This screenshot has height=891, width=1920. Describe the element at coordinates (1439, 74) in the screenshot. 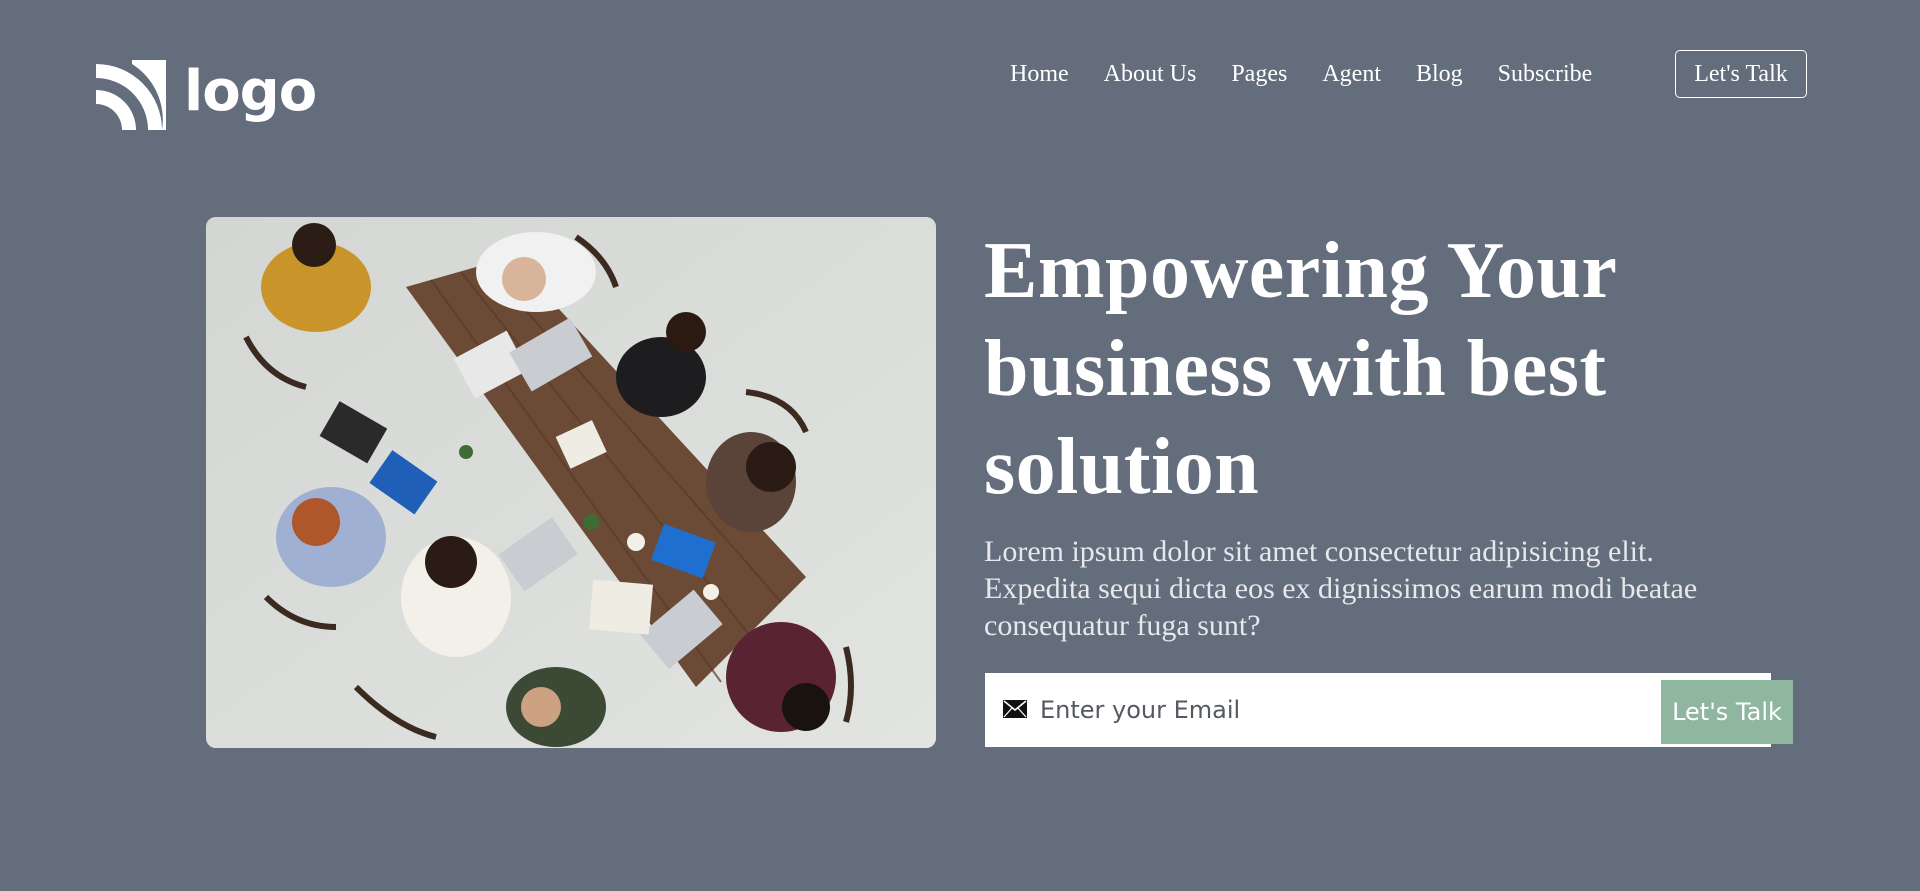

I see `nav-item-blog: Blog` at that location.